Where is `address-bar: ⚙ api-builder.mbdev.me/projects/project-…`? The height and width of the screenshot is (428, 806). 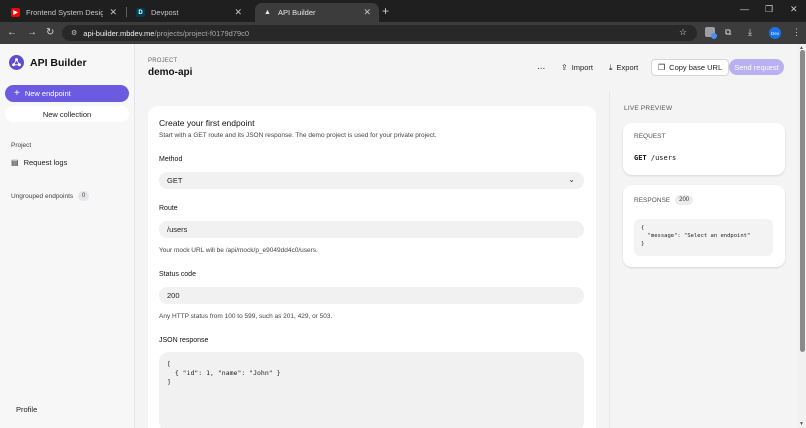 address-bar: ⚙ api-builder.mbdev.me/projects/project-… is located at coordinates (379, 33).